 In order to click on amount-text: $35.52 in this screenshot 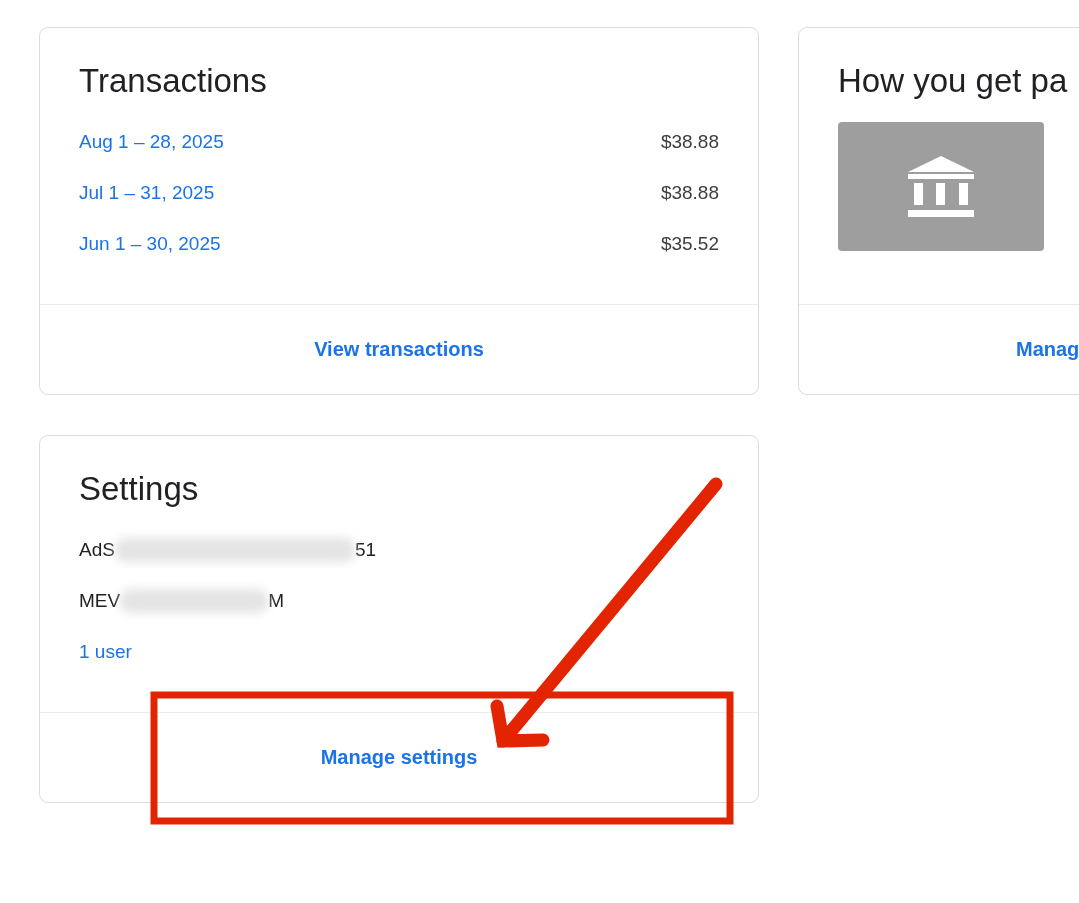, I will do `click(689, 244)`.